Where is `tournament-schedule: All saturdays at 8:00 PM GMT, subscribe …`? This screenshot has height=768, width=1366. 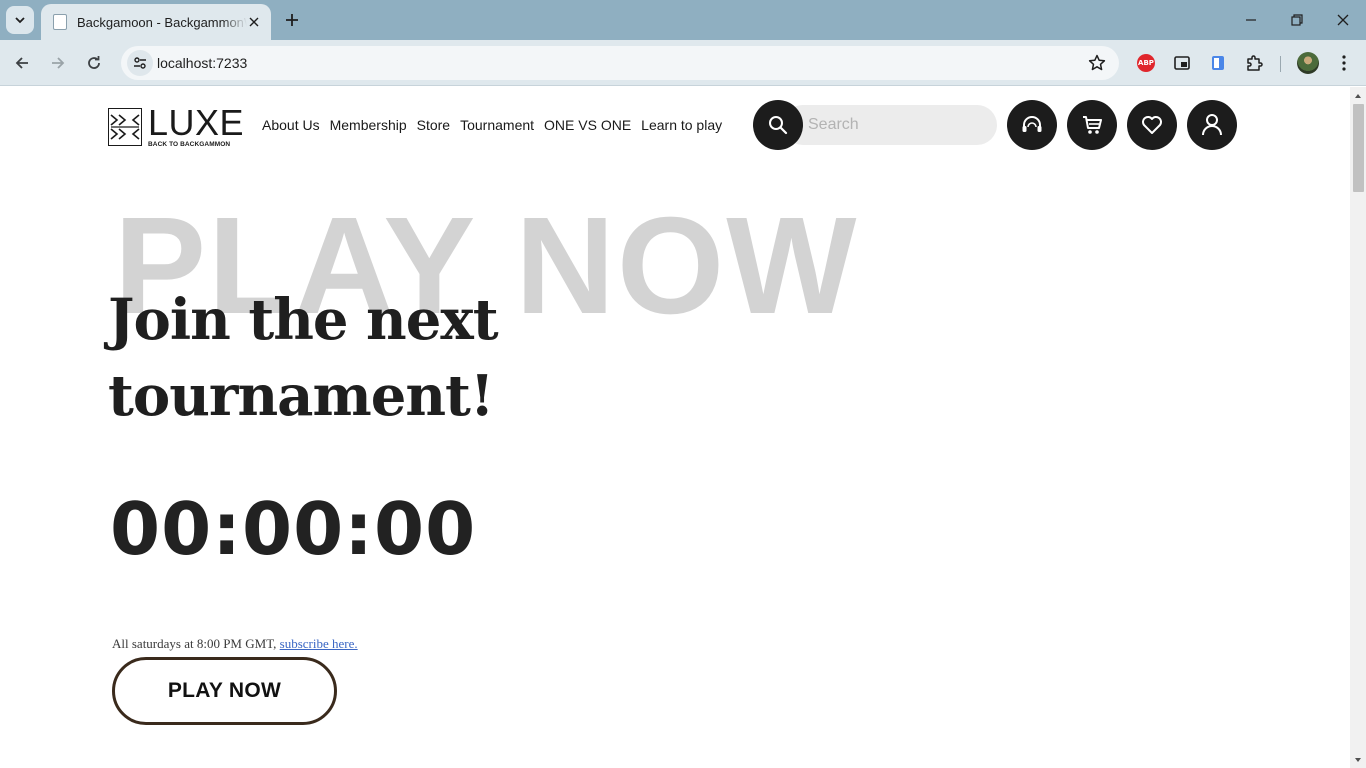 tournament-schedule: All saturdays at 8:00 PM GMT, subscribe … is located at coordinates (235, 644).